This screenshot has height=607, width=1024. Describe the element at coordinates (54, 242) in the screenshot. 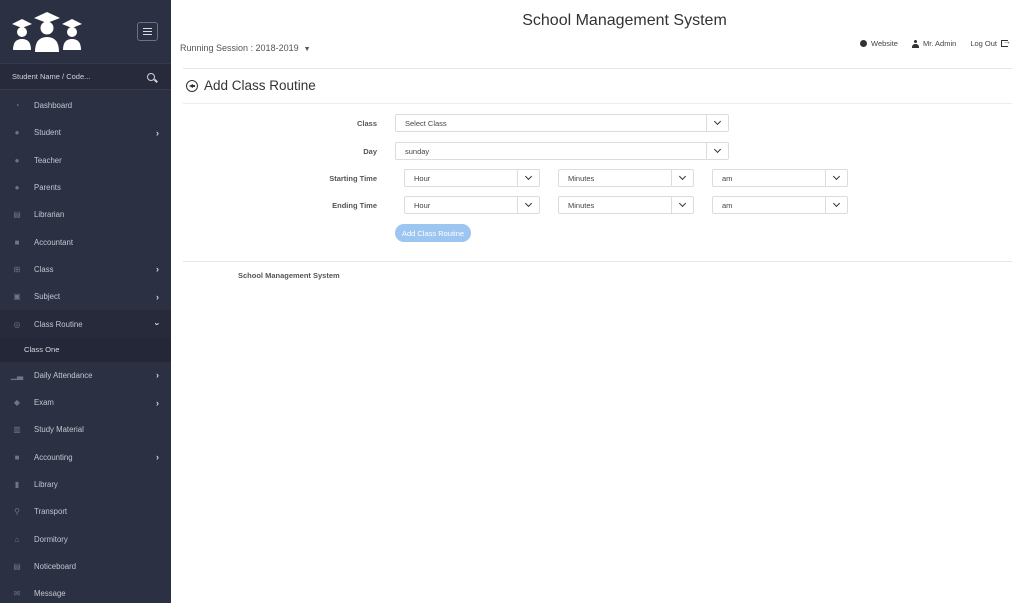

I see `sidebar-item-label: Accountant` at that location.